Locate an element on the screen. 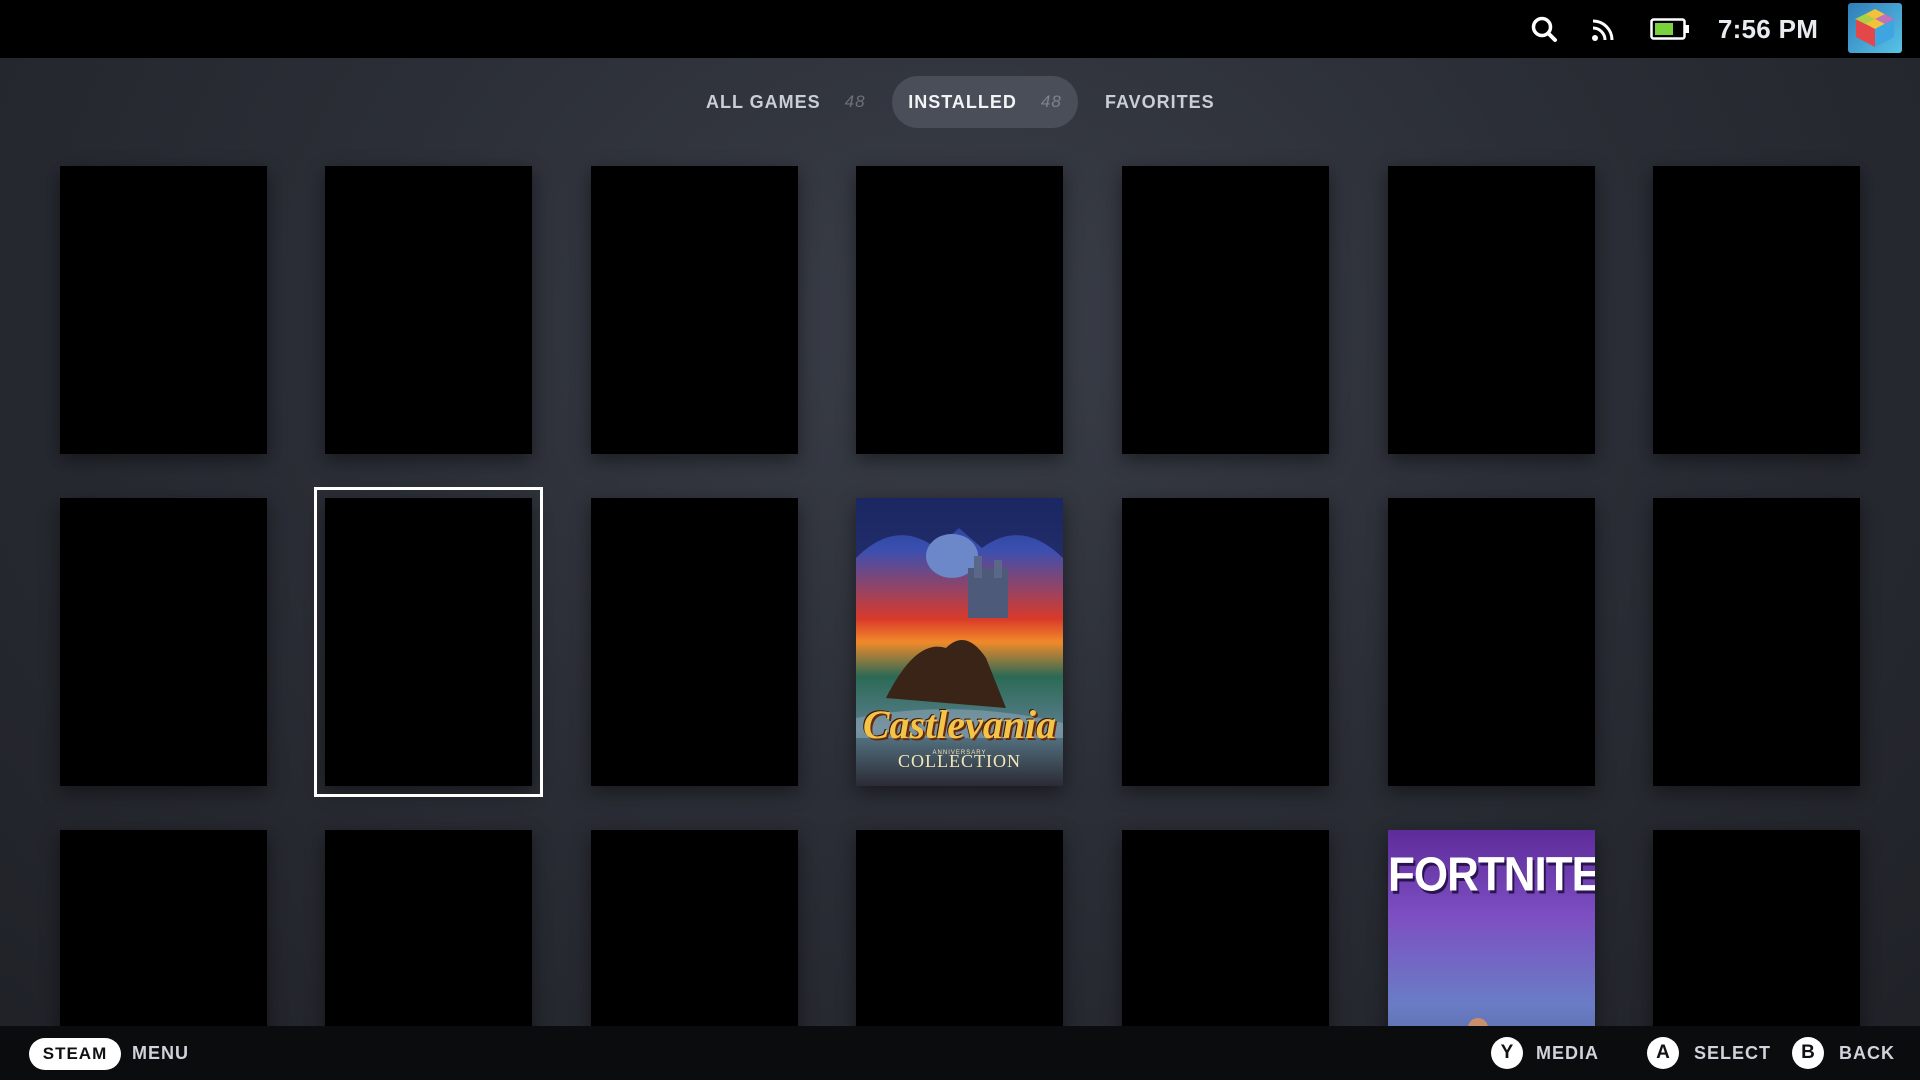 Image resolution: width=1920 pixels, height=1080 pixels. steam-button: STEAM is located at coordinates (75, 1054).